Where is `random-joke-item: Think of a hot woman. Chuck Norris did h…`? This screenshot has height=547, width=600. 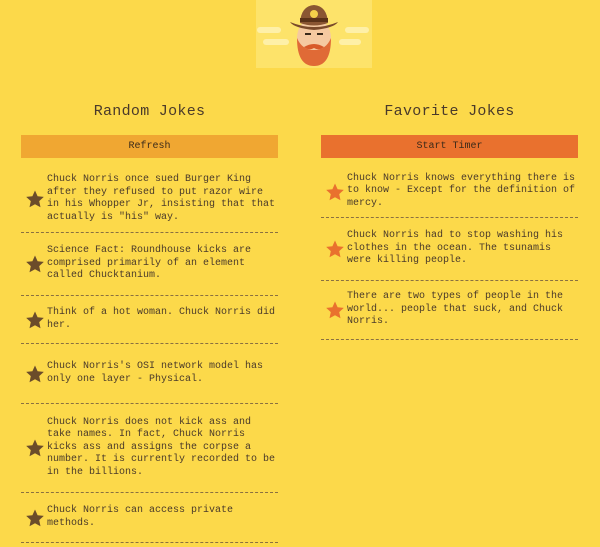
random-joke-item: Think of a hot woman. Chuck Norris did h… is located at coordinates (149, 320).